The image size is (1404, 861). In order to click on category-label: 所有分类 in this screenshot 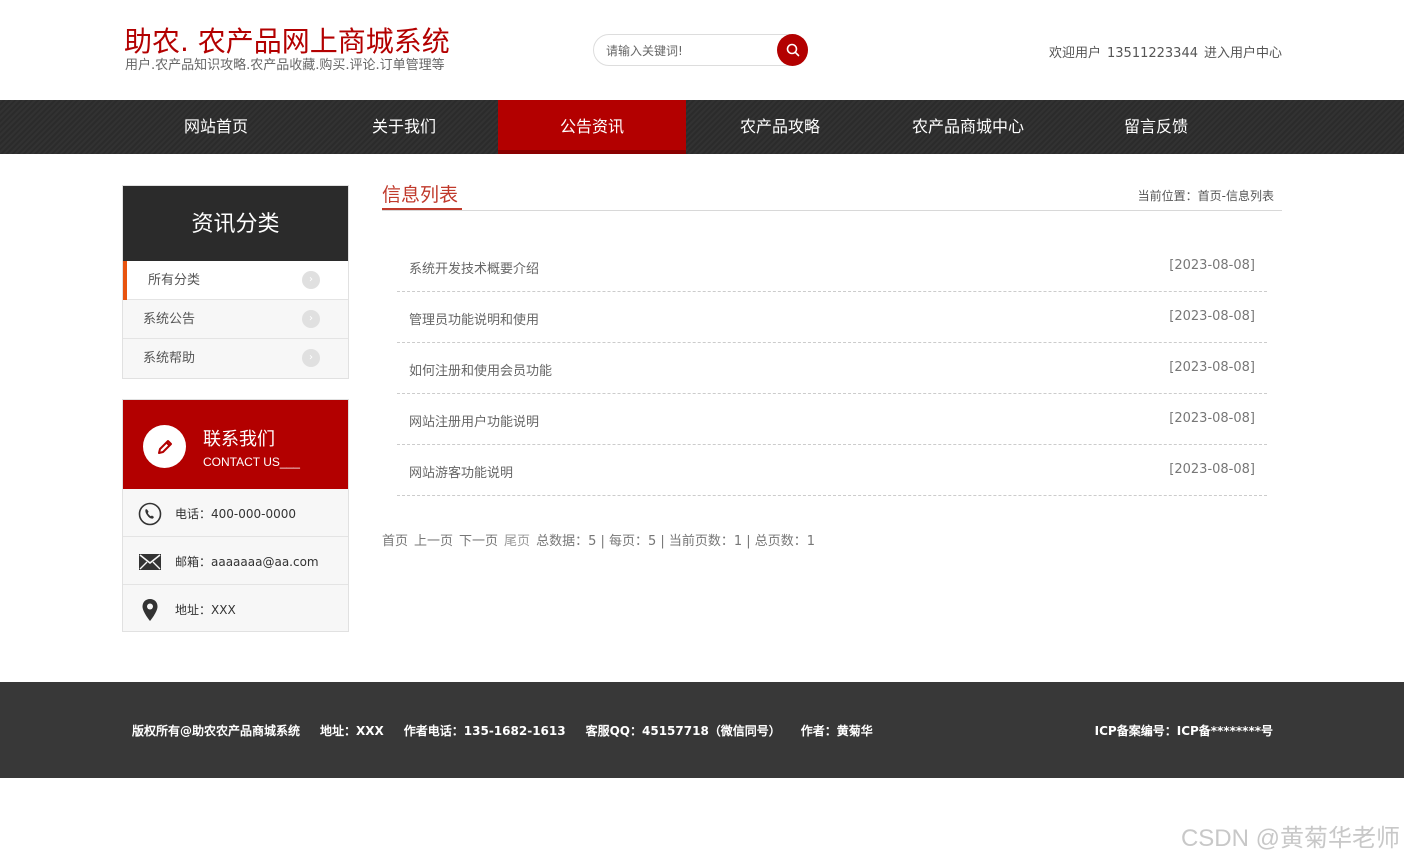, I will do `click(174, 280)`.